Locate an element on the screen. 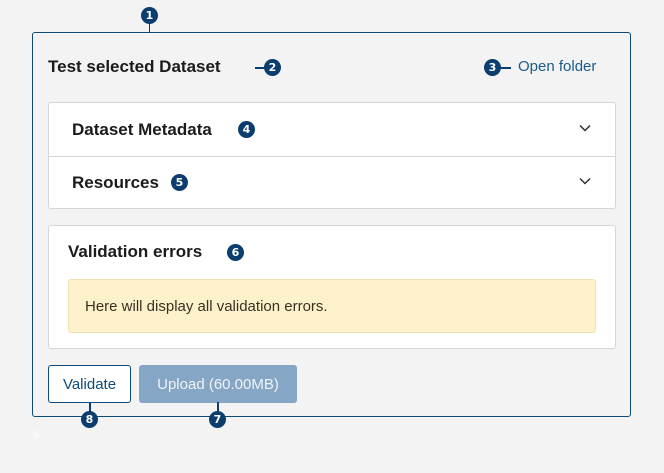 This screenshot has height=473, width=664. annotation-badge: 4 is located at coordinates (246, 129).